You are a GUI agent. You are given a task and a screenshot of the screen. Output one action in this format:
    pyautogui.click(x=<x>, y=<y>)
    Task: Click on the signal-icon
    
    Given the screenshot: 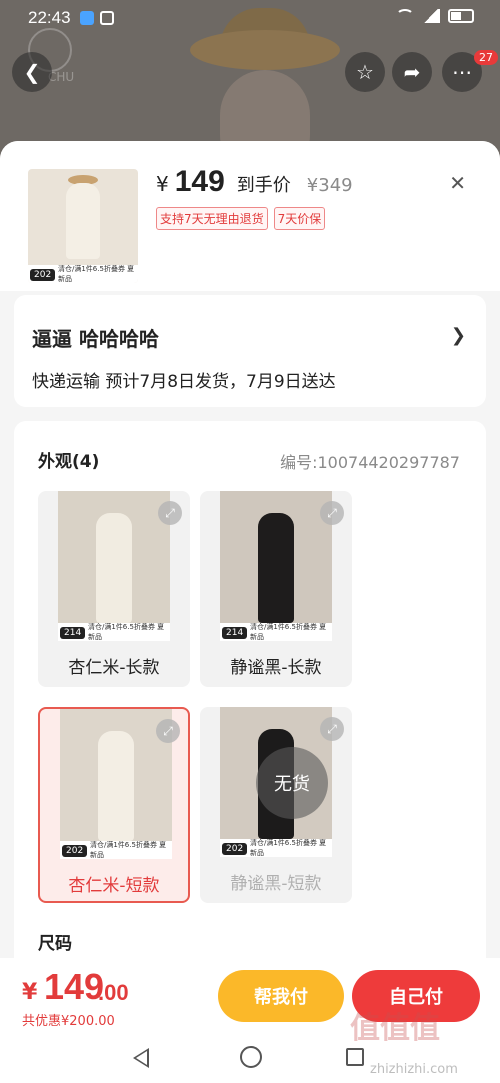 What is the action you would take?
    pyautogui.click(x=431, y=16)
    